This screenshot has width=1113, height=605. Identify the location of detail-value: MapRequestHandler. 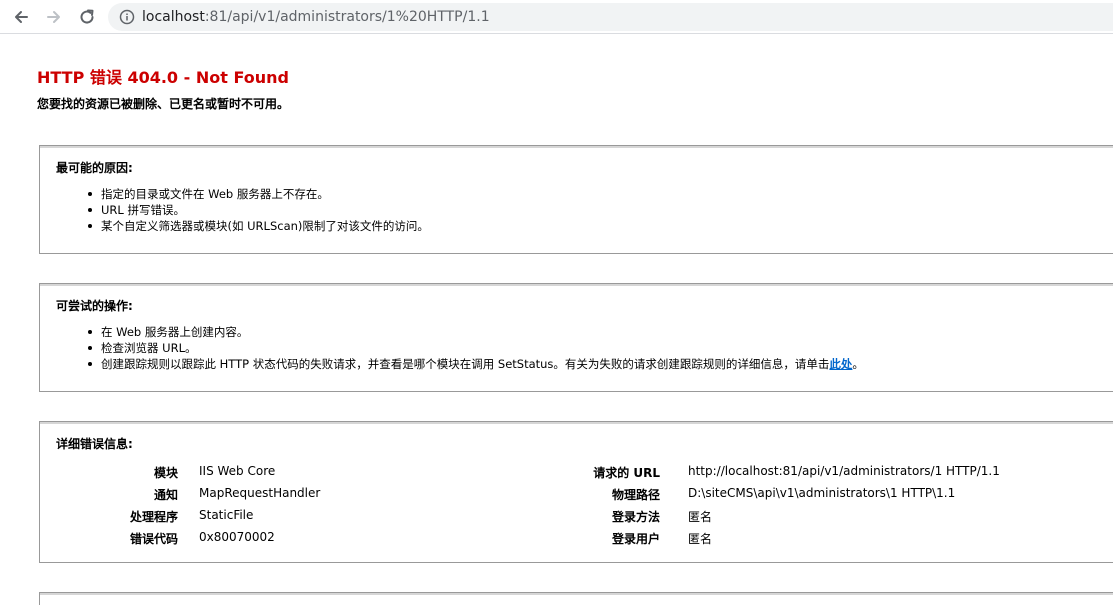
(260, 493).